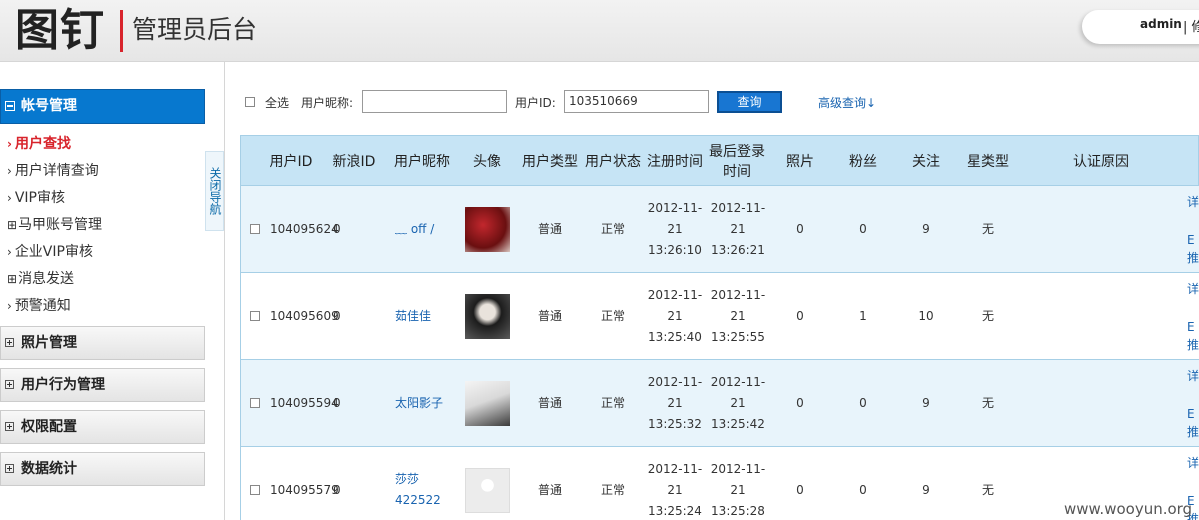 The width and height of the screenshot is (1199, 520). I want to click on user-nickname-link: 茹佳佳, so click(426, 316).